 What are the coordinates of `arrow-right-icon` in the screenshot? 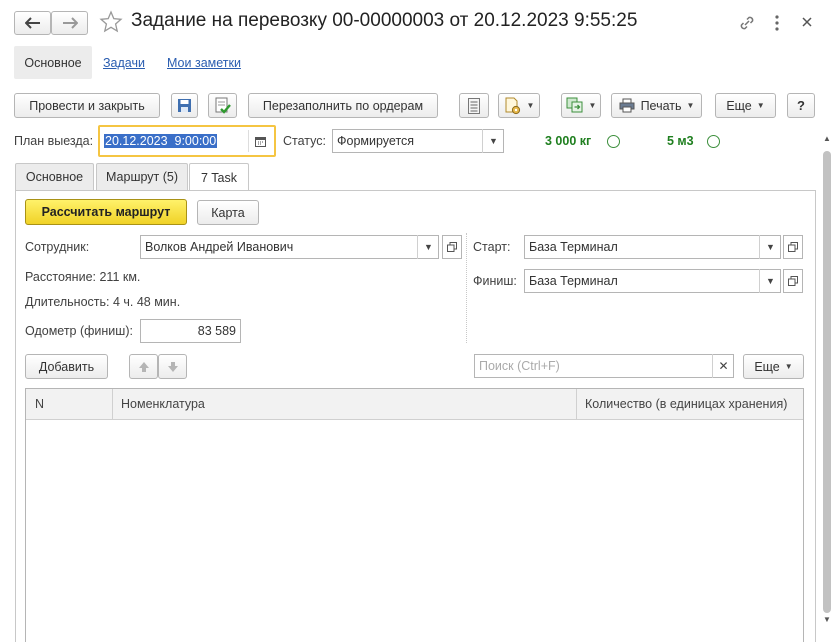 It's located at (70, 23).